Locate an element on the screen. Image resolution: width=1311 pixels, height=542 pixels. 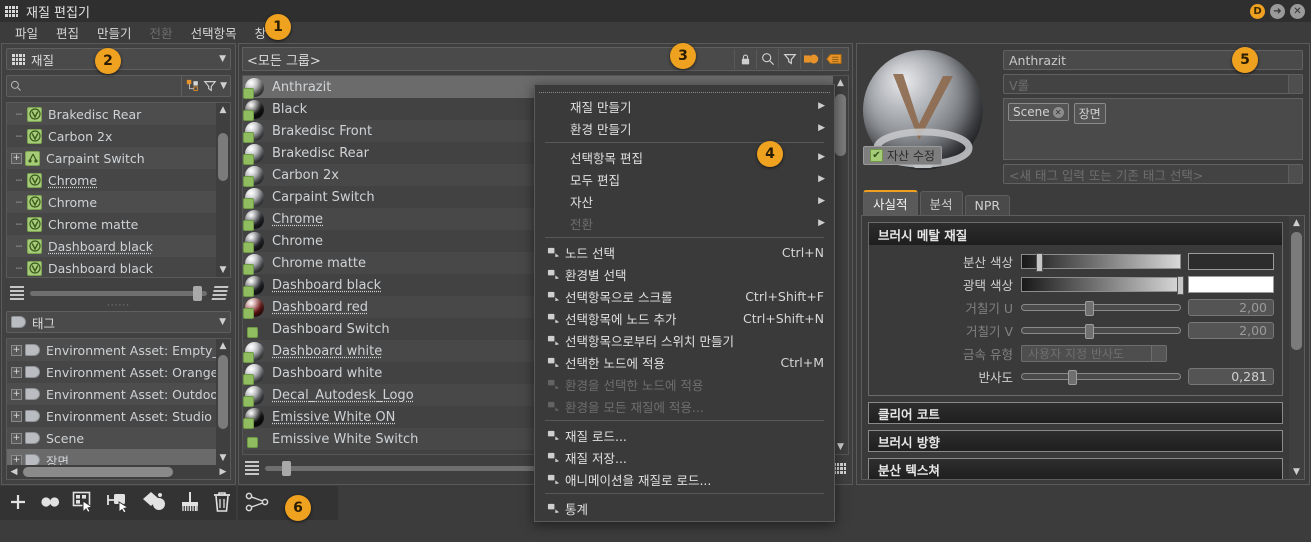
context-menu-item: 환경별 선택 is located at coordinates (684, 274).